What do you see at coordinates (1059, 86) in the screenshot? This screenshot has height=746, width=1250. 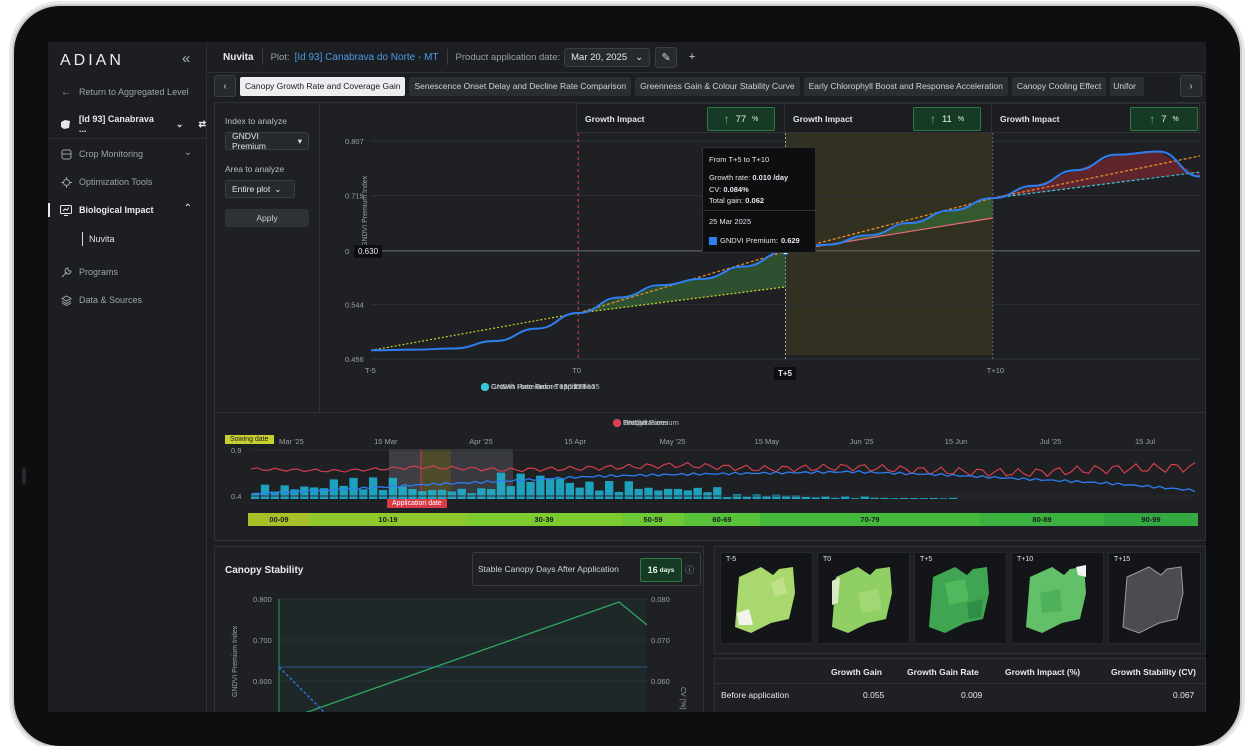 I see `tab-canopy-cooling: Canopy Cooling Effect` at bounding box center [1059, 86].